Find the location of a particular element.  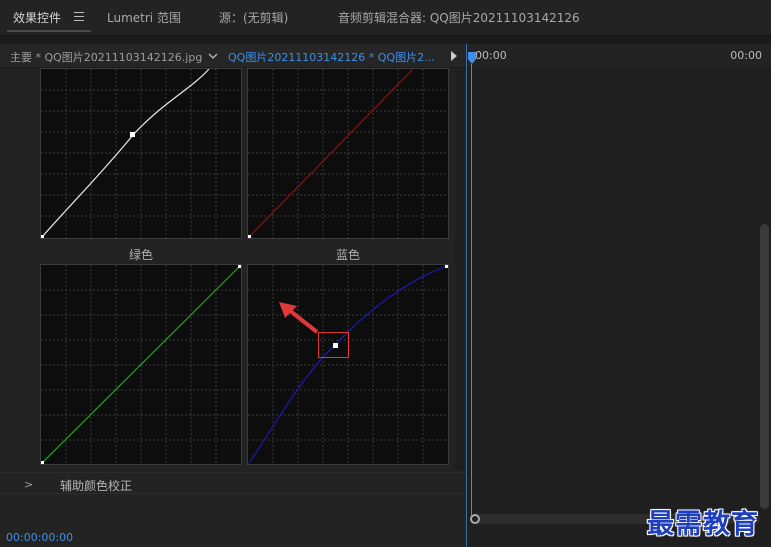

curve-graph-green is located at coordinates (141, 364).